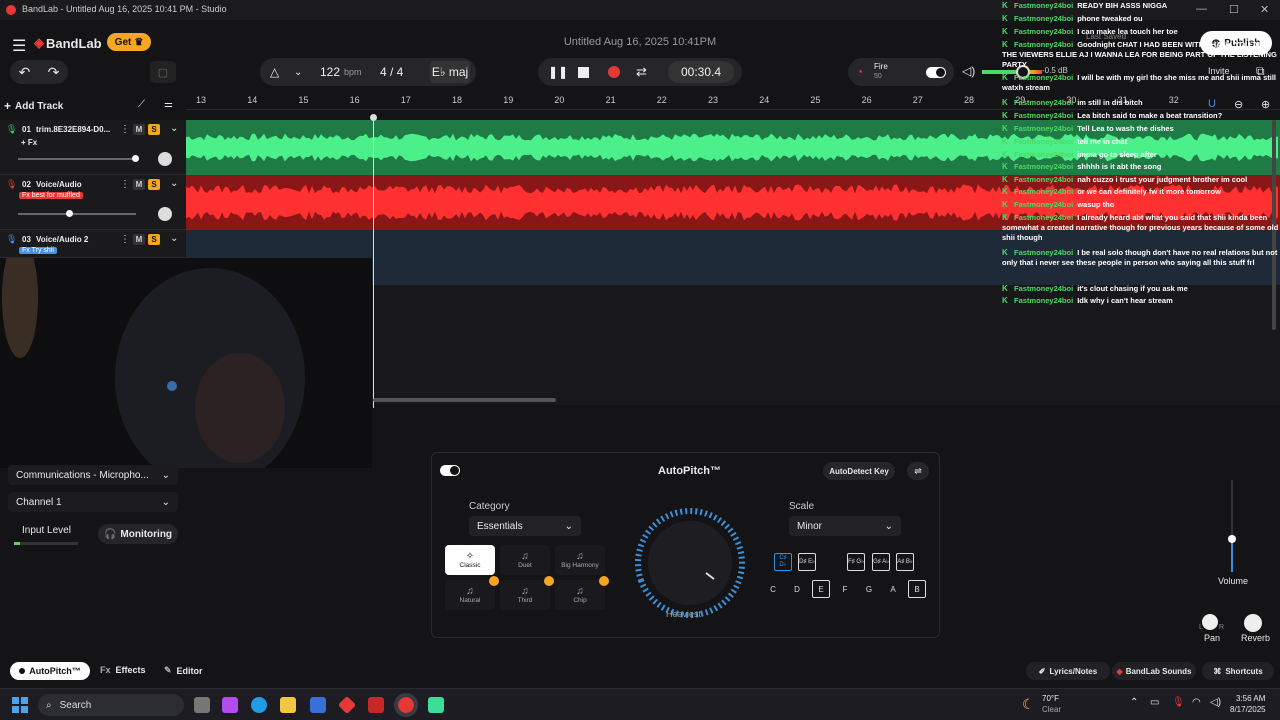  What do you see at coordinates (583, 72) in the screenshot?
I see `stop-icon` at bounding box center [583, 72].